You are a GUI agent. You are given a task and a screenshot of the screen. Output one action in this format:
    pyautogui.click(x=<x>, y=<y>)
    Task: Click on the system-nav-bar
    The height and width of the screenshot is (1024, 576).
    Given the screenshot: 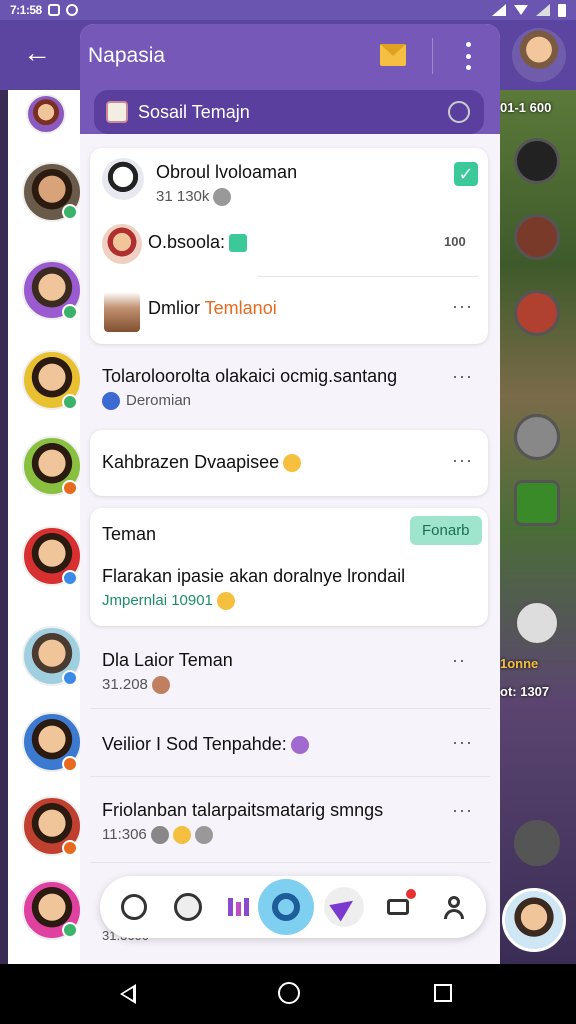 What is the action you would take?
    pyautogui.click(x=288, y=994)
    